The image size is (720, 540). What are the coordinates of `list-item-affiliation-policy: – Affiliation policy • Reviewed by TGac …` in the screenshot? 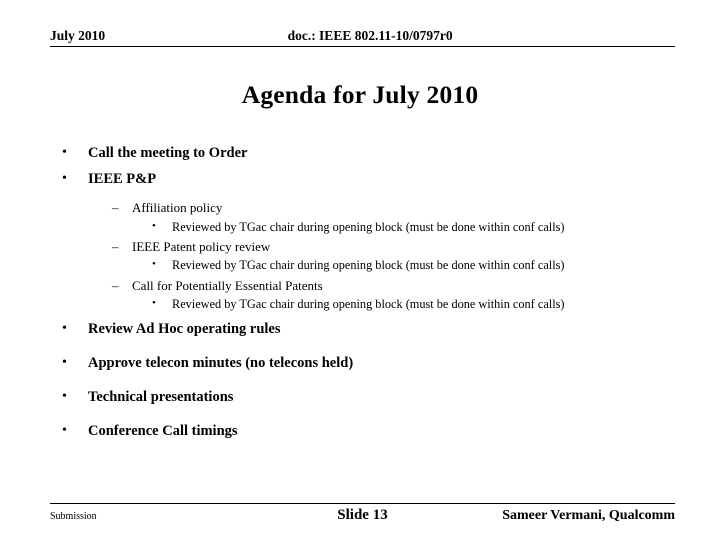 It's located at (381, 217).